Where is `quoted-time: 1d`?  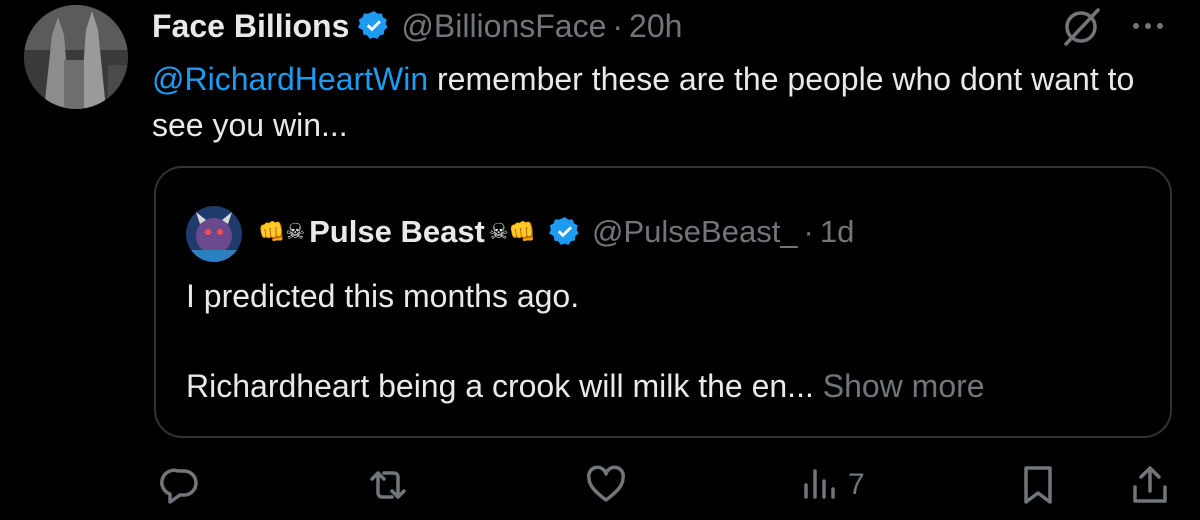
quoted-time: 1d is located at coordinates (837, 232).